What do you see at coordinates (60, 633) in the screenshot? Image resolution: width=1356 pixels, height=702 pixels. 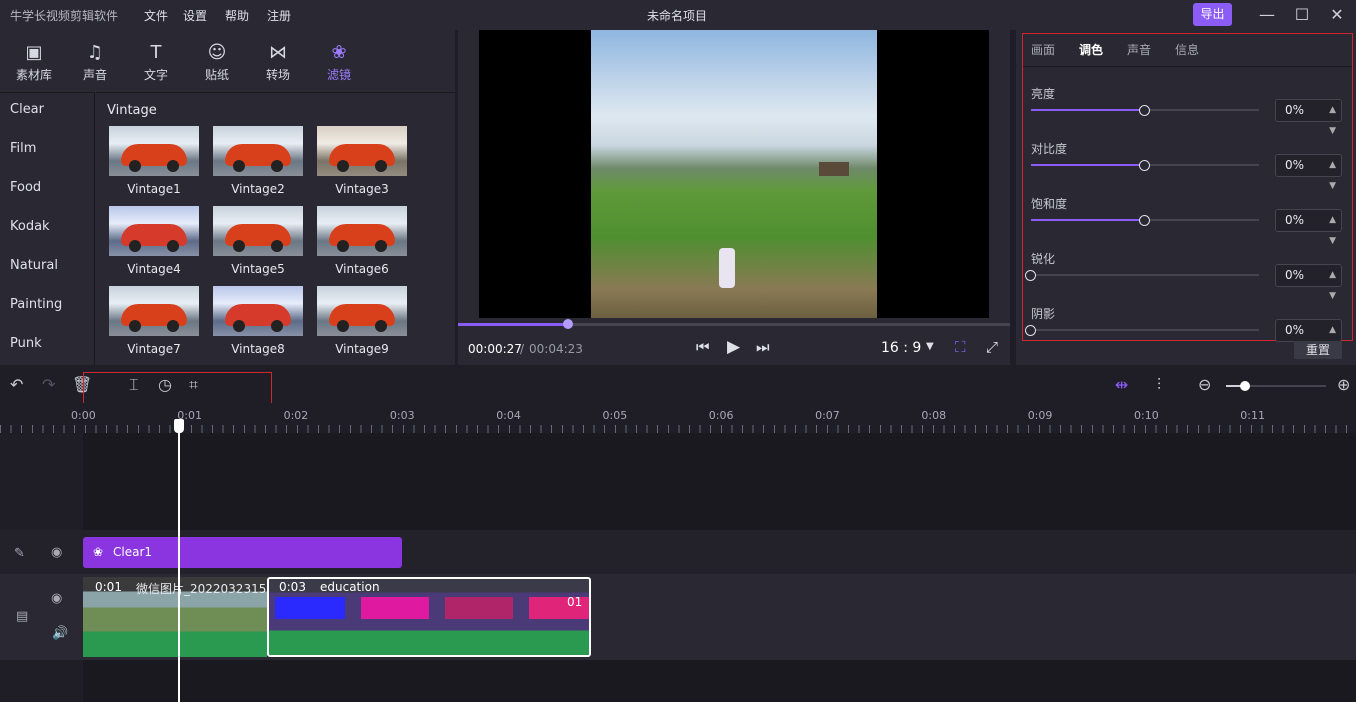 I see `volume-icon: 🔊` at bounding box center [60, 633].